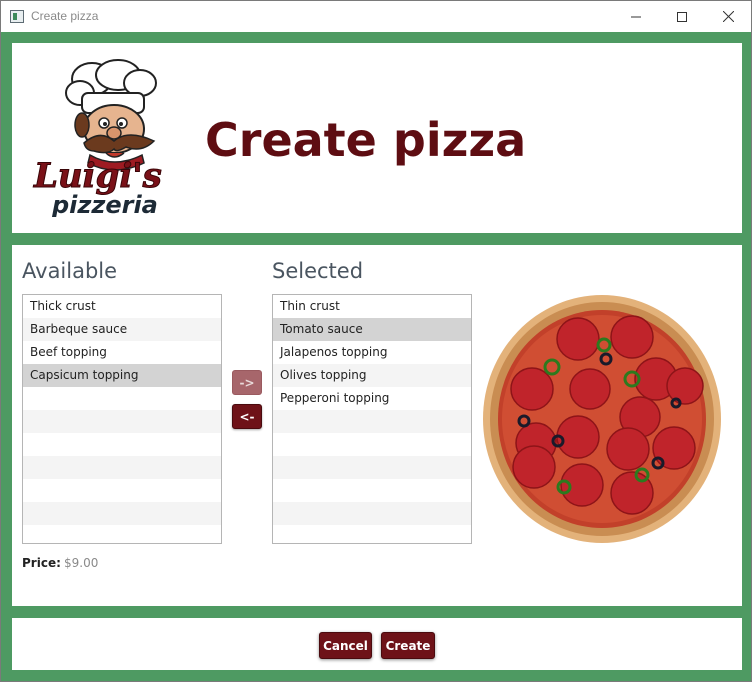 This screenshot has height=682, width=752. Describe the element at coordinates (372, 306) in the screenshot. I see `list-item: Thin crust` at that location.